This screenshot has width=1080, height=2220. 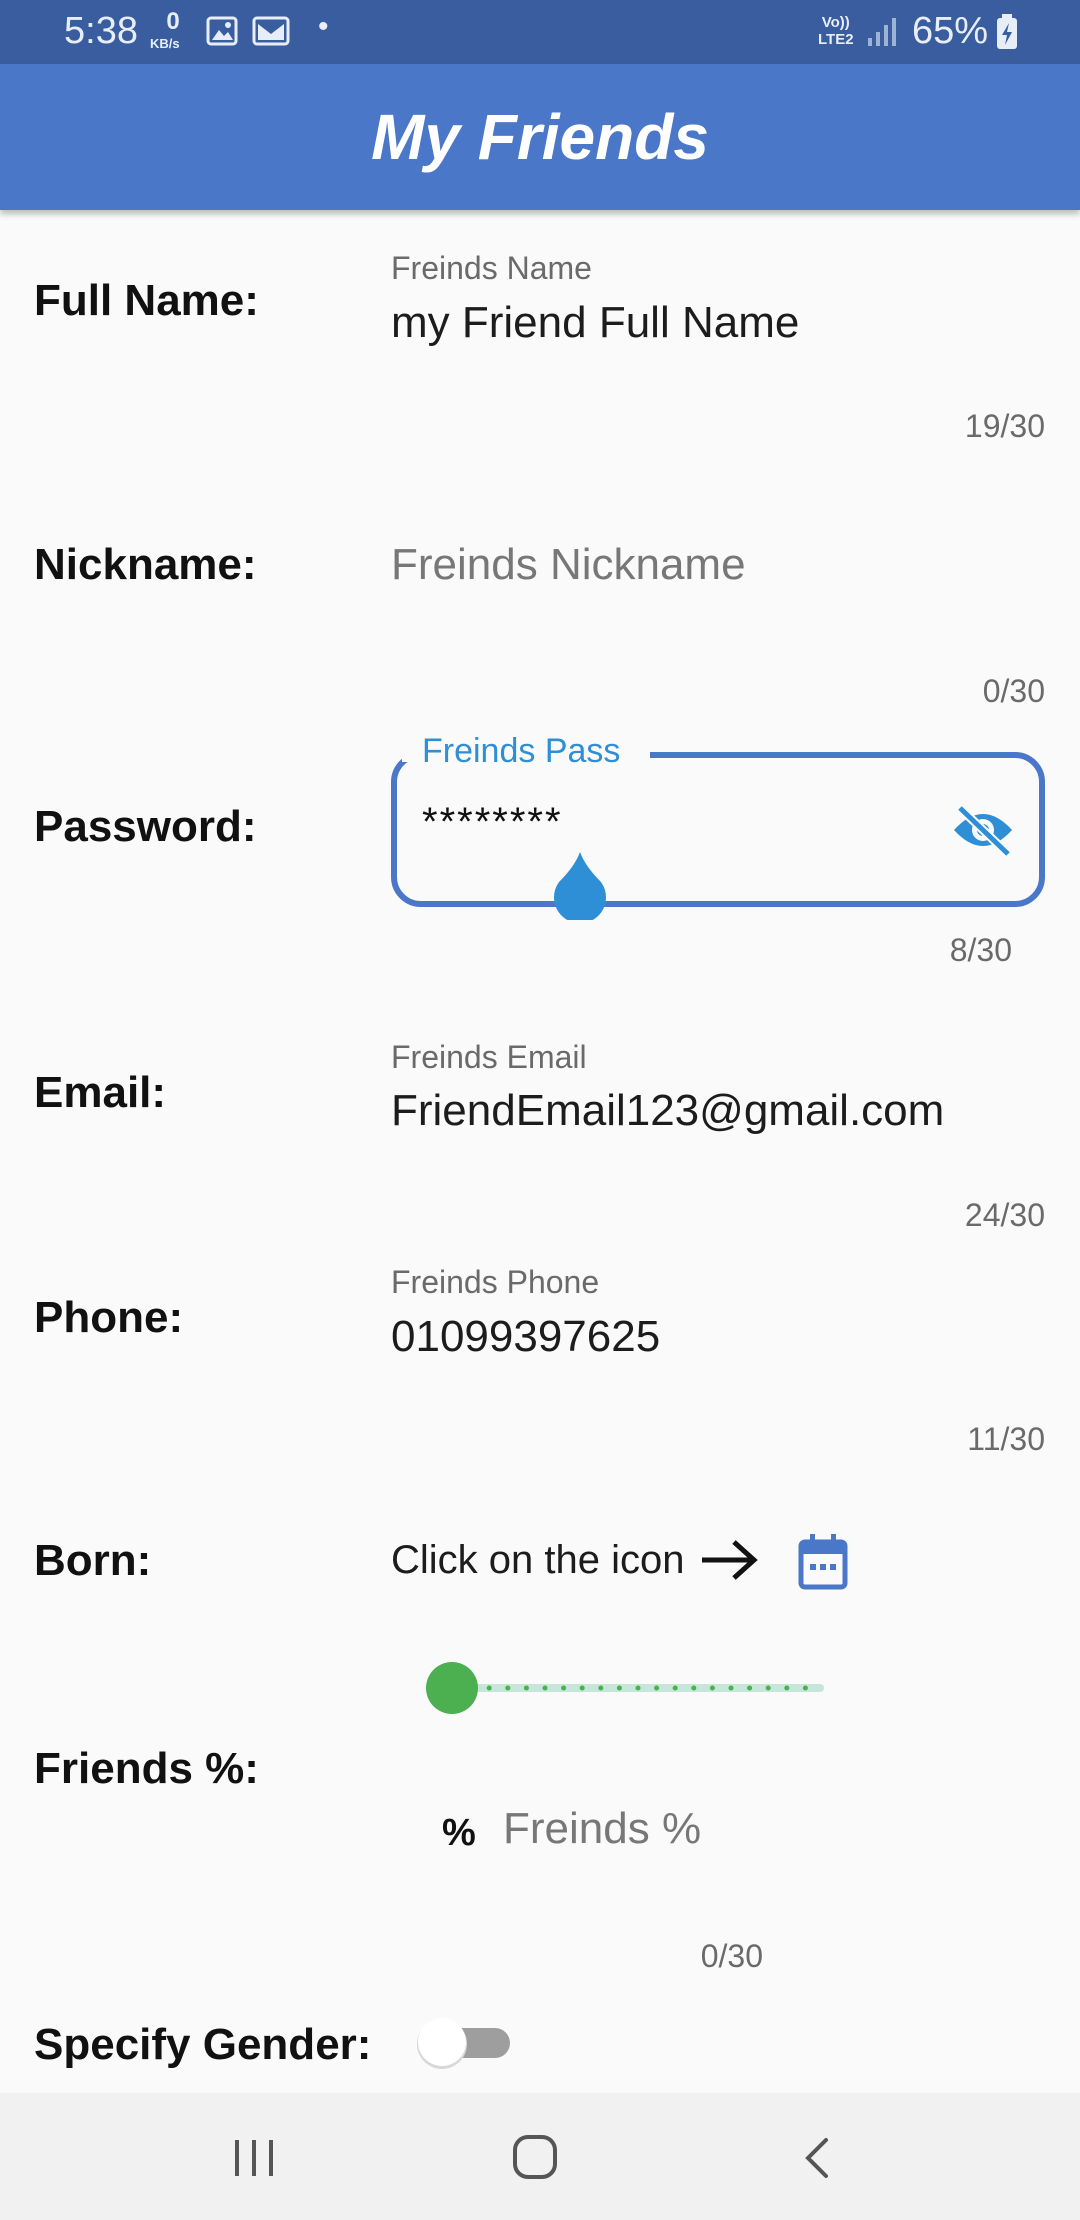 I want to click on network-speed-unit: KB/s, so click(x=165, y=43).